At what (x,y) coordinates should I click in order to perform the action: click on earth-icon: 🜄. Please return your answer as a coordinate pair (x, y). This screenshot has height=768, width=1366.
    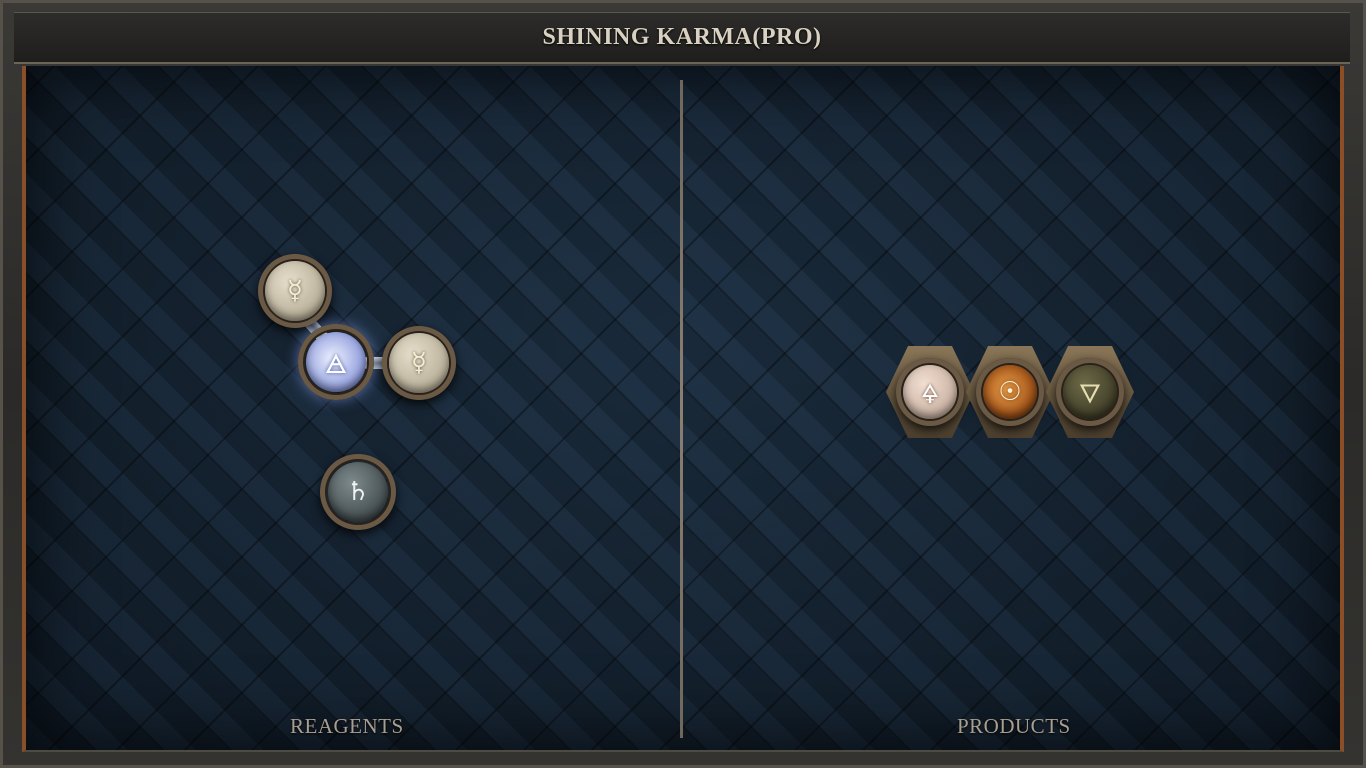
    Looking at the image, I should click on (1090, 392).